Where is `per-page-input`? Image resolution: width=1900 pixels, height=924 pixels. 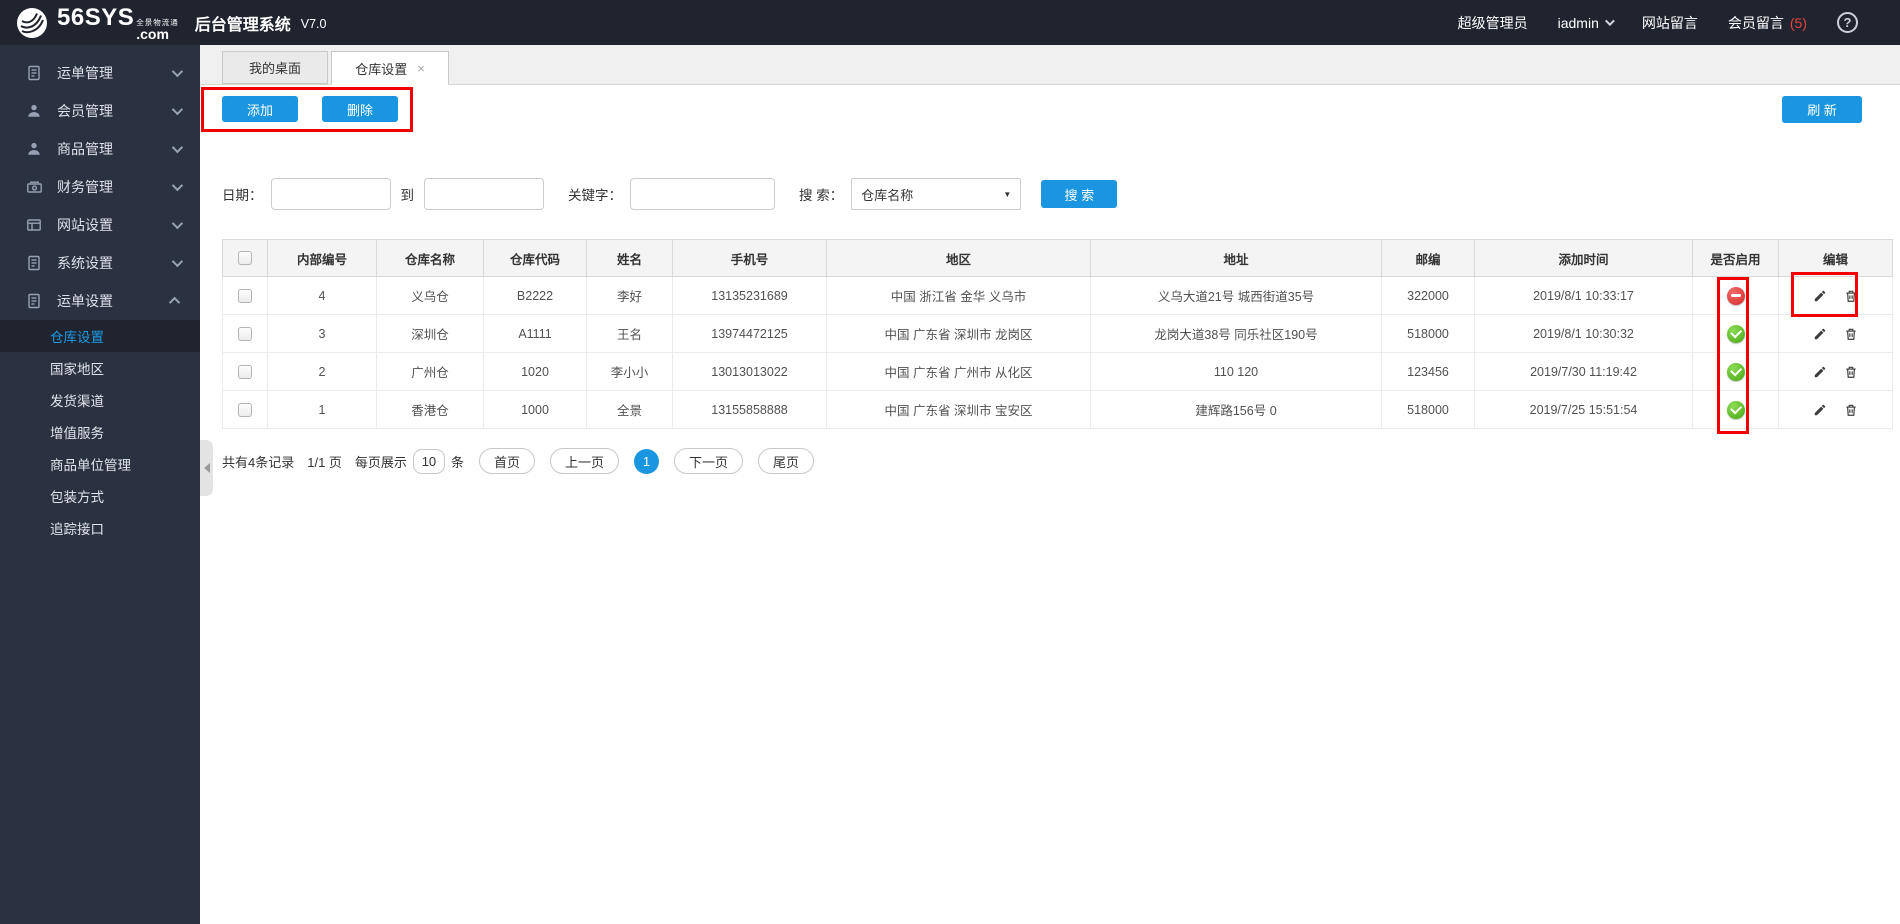
per-page-input is located at coordinates (428, 461).